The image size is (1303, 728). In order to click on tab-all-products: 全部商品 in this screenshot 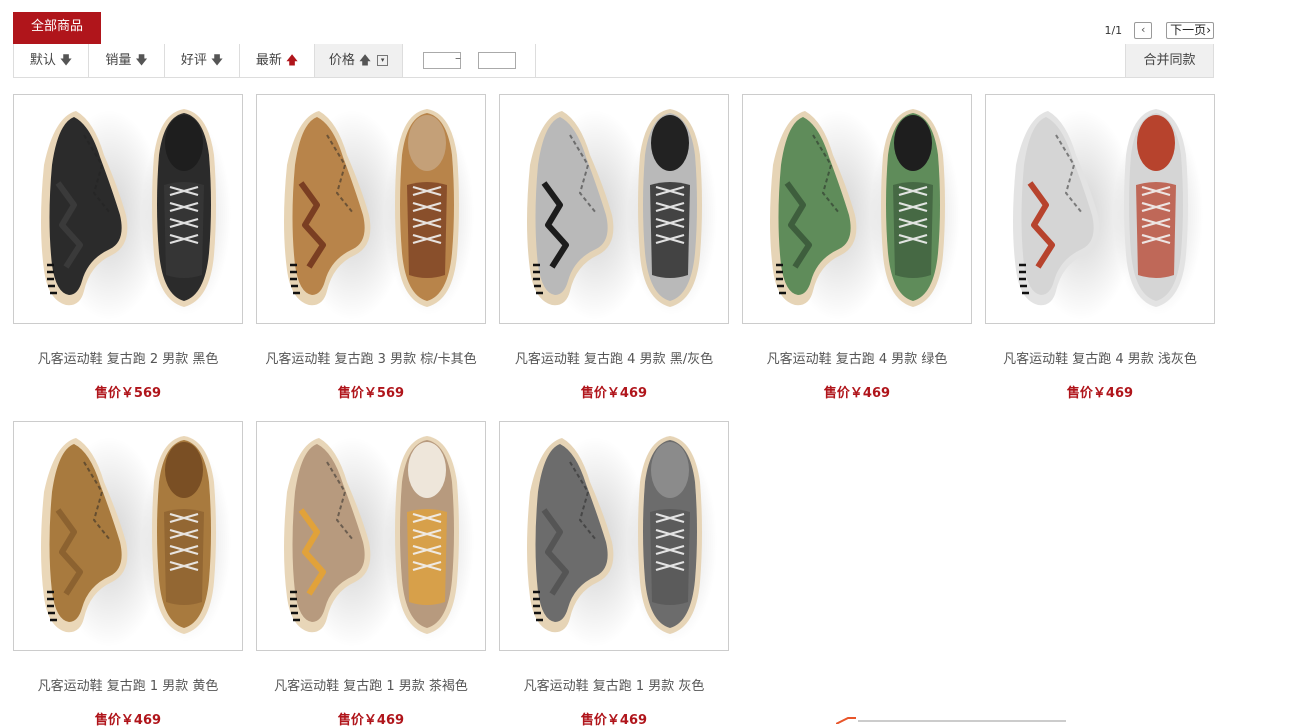, I will do `click(57, 28)`.